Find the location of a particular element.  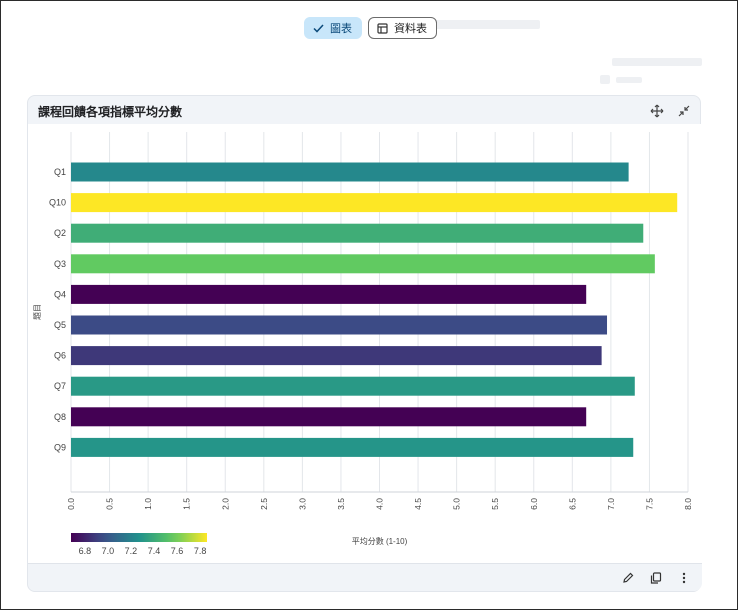

colorbar-tick-label: 7.6 is located at coordinates (177, 551).